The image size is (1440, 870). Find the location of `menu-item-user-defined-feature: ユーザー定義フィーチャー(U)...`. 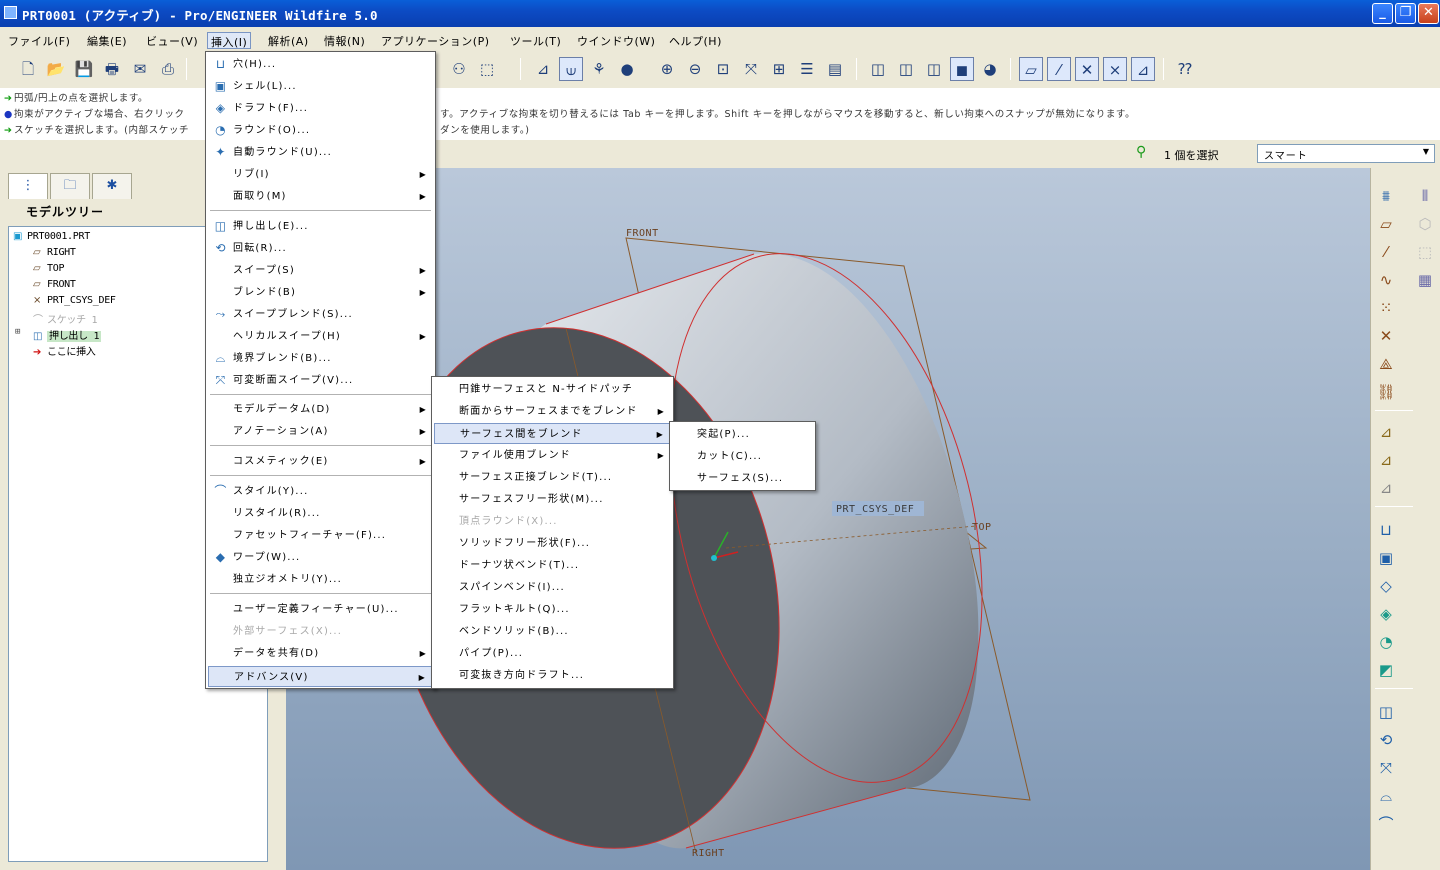

menu-item-user-defined-feature: ユーザー定義フィーチャー(U)... is located at coordinates (320, 609).